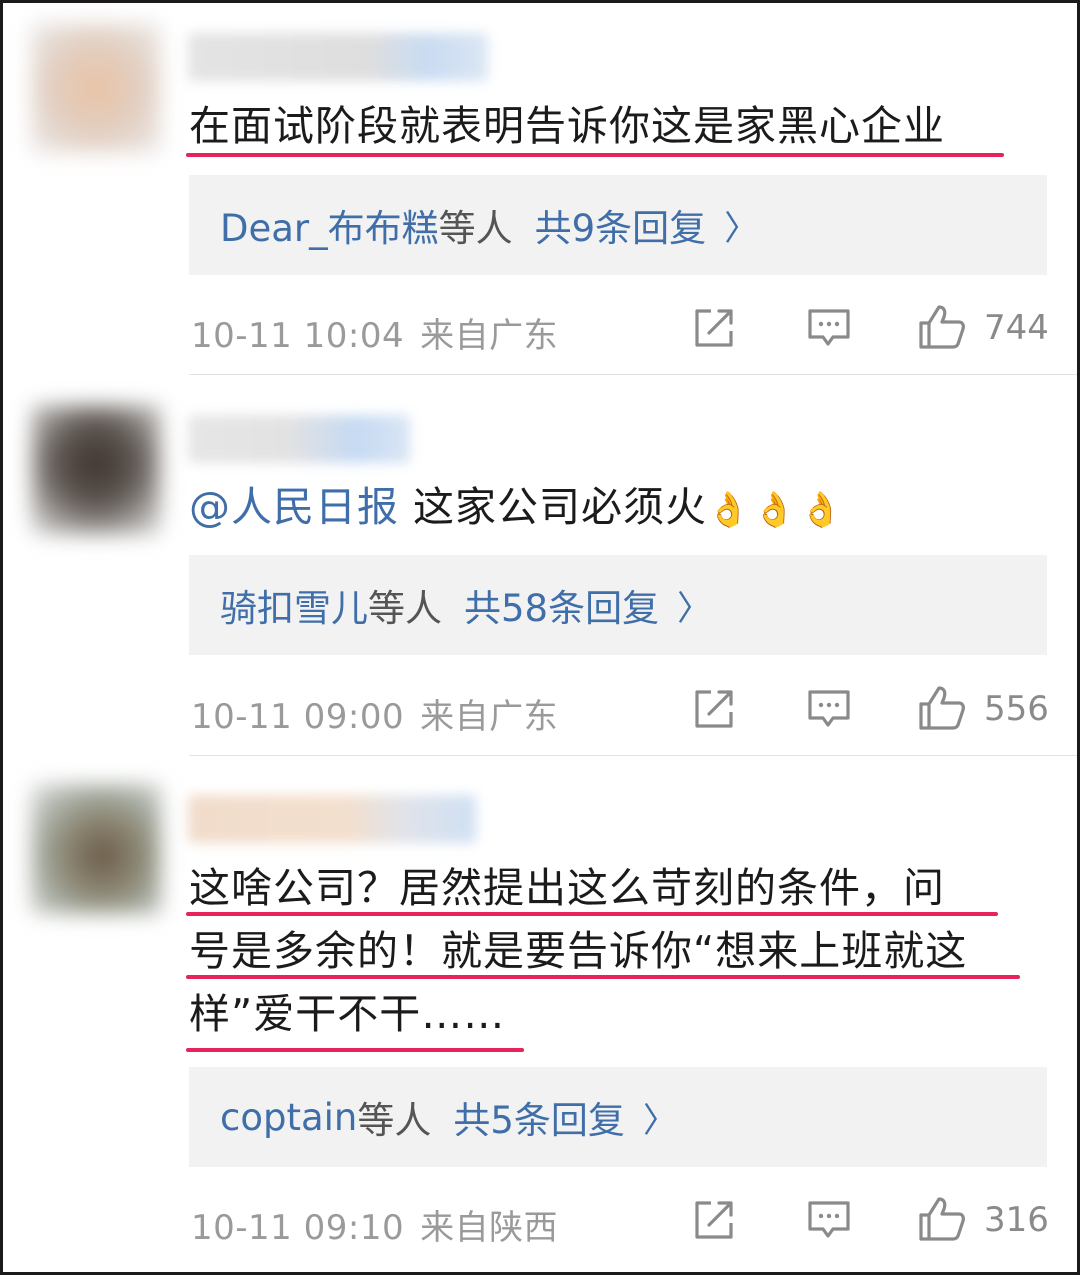 The width and height of the screenshot is (1080, 1275). I want to click on comment-text: 在面试阶段就表明告诉你这是家黑心企业, so click(619, 126).